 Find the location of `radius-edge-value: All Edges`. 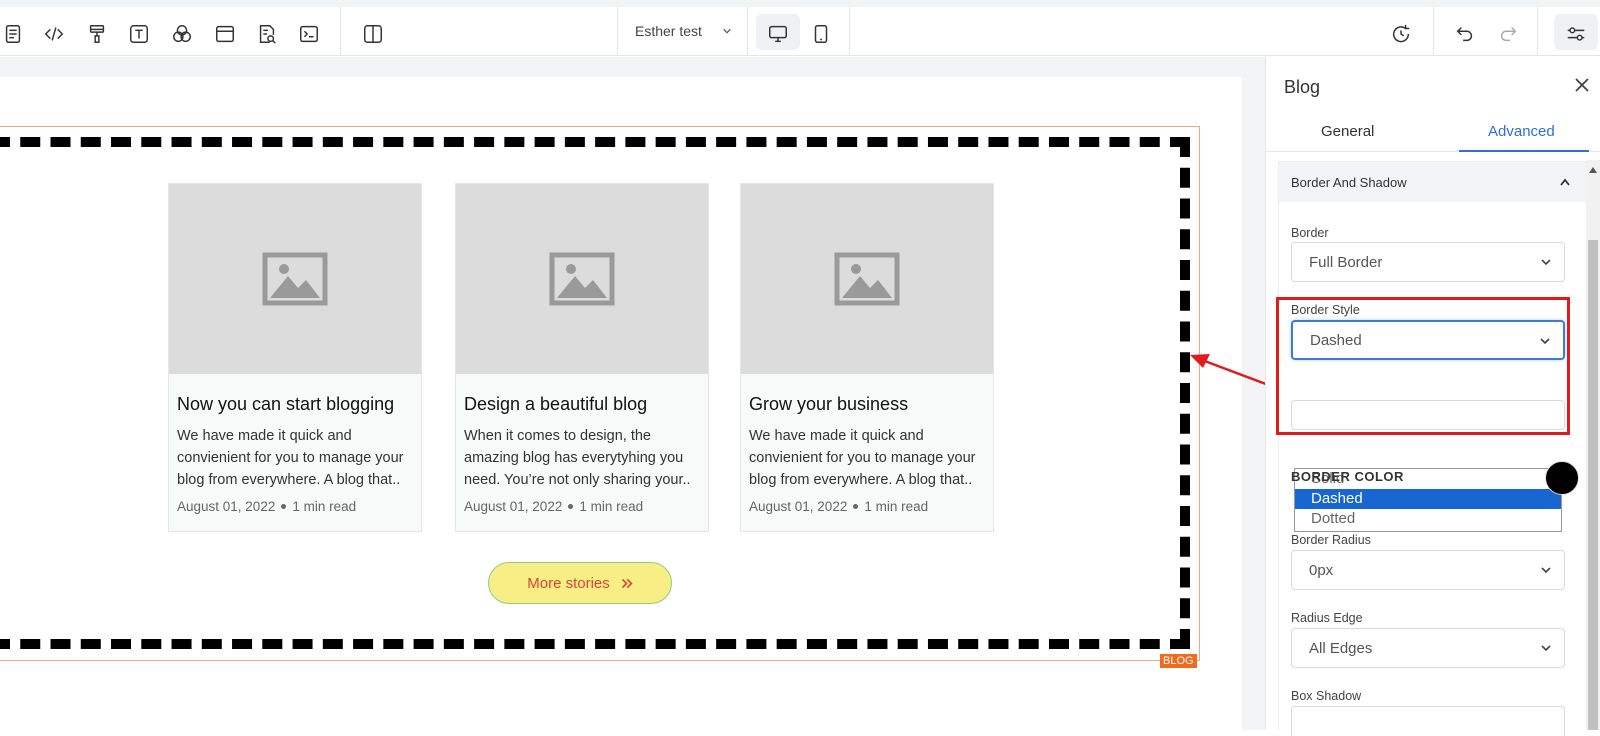

radius-edge-value: All Edges is located at coordinates (1341, 648).